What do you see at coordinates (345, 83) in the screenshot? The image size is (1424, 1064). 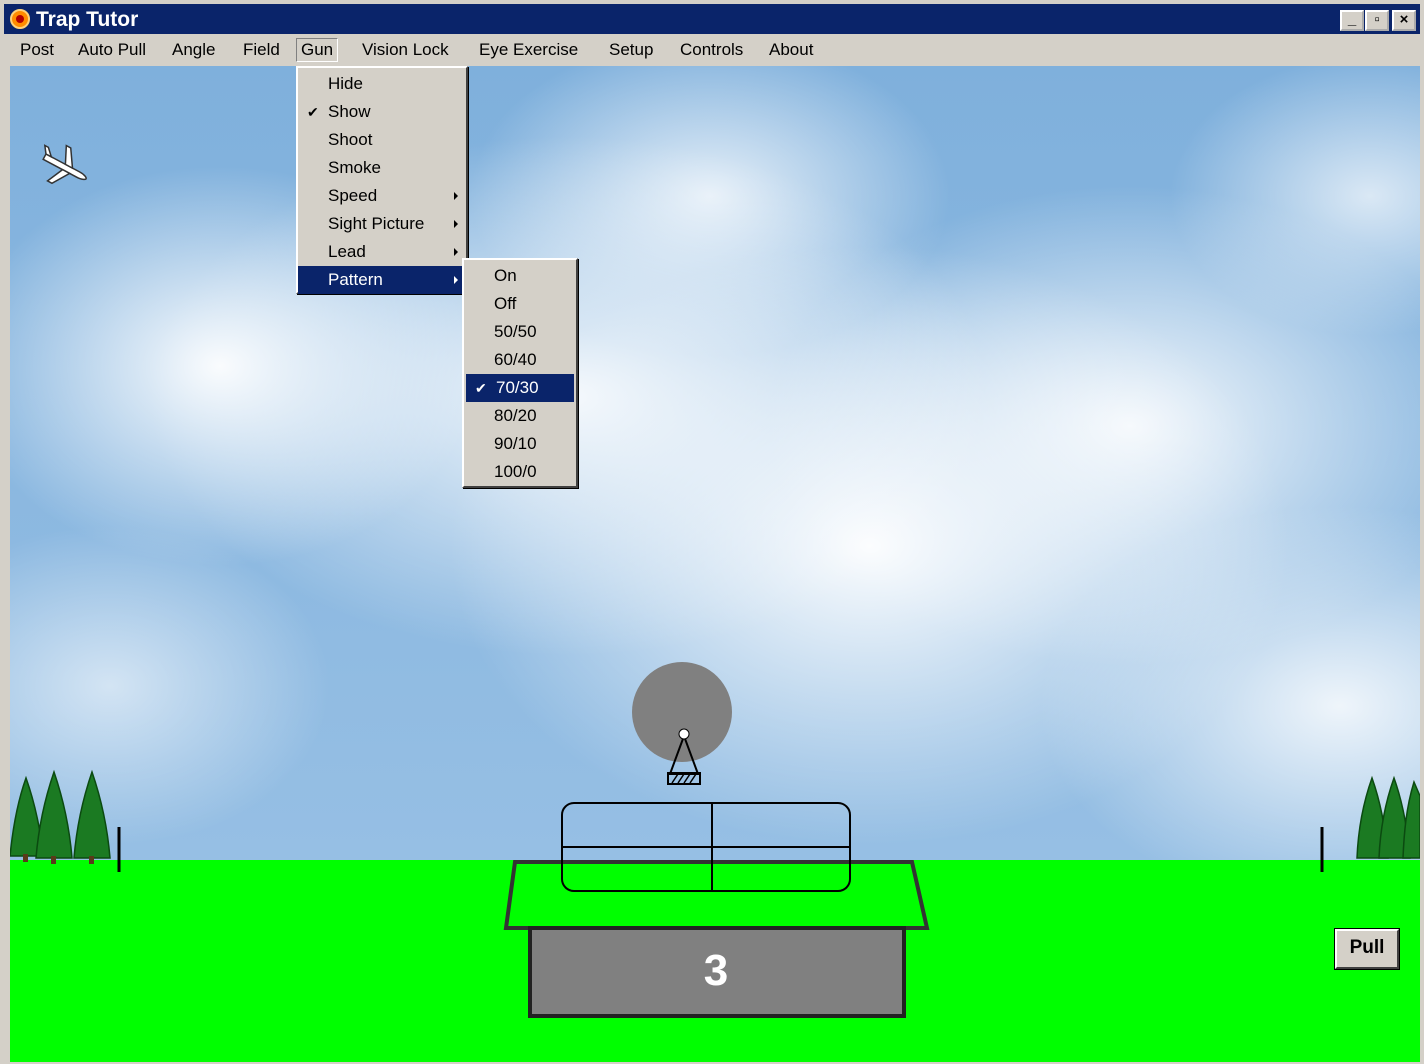 I see `menu-option-label: Hide` at bounding box center [345, 83].